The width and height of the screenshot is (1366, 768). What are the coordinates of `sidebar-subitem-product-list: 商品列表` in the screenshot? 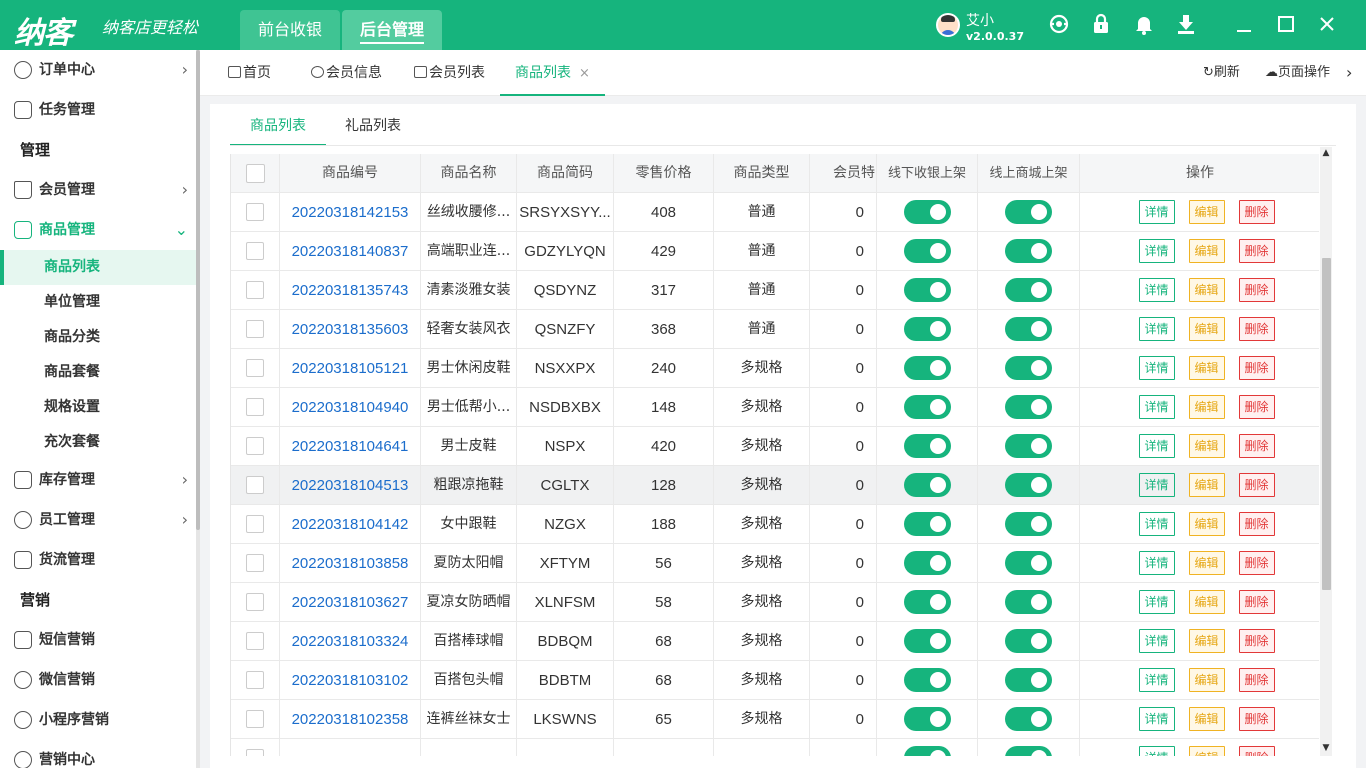 It's located at (98, 267).